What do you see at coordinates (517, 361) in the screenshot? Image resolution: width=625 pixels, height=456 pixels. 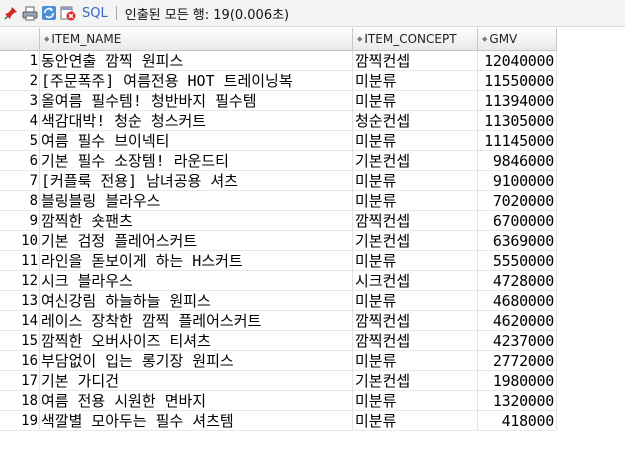 I see `gmv-cell: 2772000` at bounding box center [517, 361].